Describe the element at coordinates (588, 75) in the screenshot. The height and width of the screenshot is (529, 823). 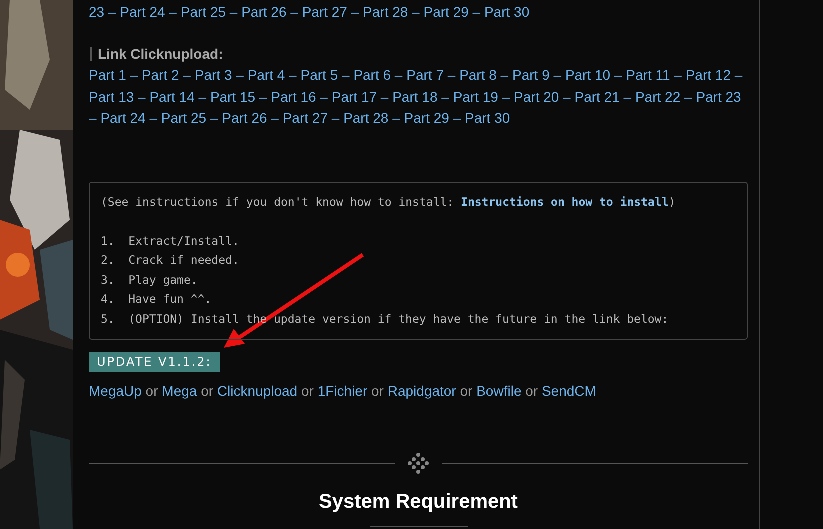
I see `part-link: Part 10` at that location.